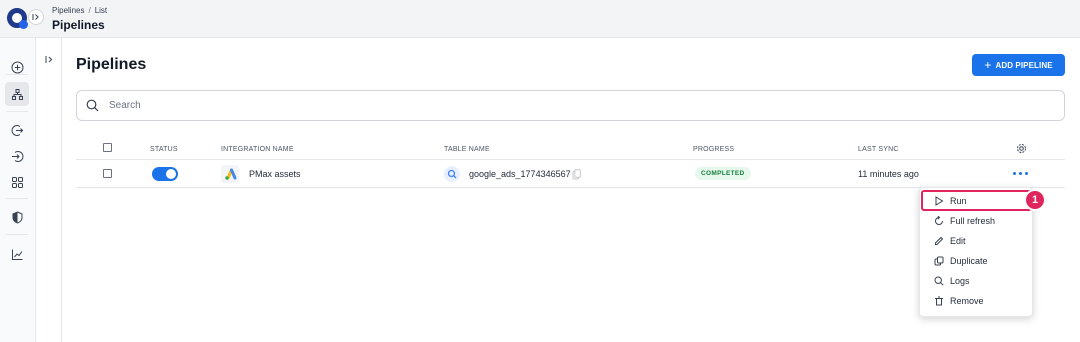 The height and width of the screenshot is (342, 1080). I want to click on breadcrumb-list: List, so click(101, 10).